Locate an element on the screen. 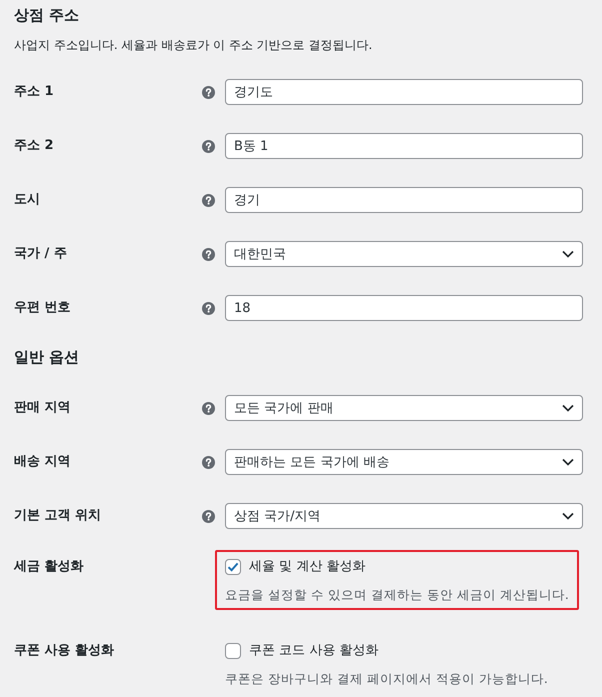 This screenshot has height=697, width=602. checkbox-label: 쿠폰 코드 사용 활성화 is located at coordinates (313, 651).